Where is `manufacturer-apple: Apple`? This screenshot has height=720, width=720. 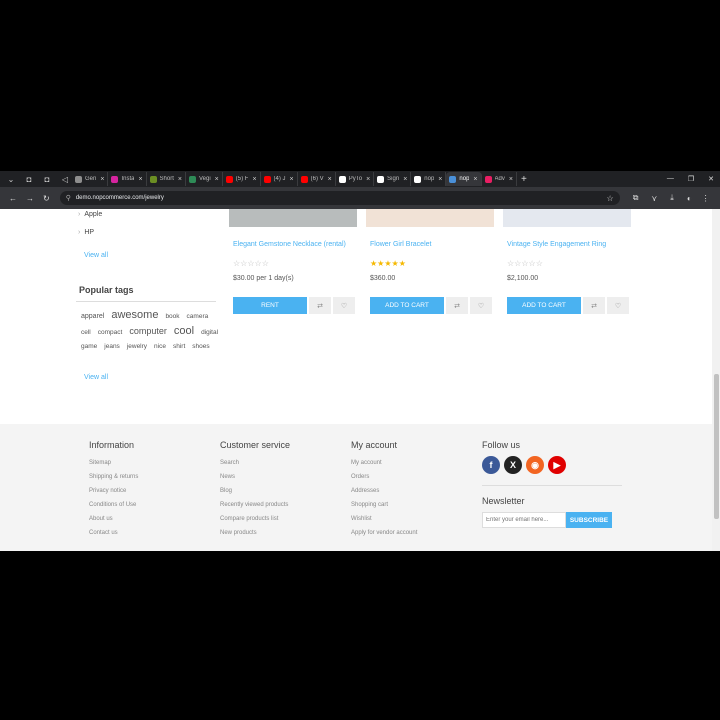 manufacturer-apple: Apple is located at coordinates (90, 214).